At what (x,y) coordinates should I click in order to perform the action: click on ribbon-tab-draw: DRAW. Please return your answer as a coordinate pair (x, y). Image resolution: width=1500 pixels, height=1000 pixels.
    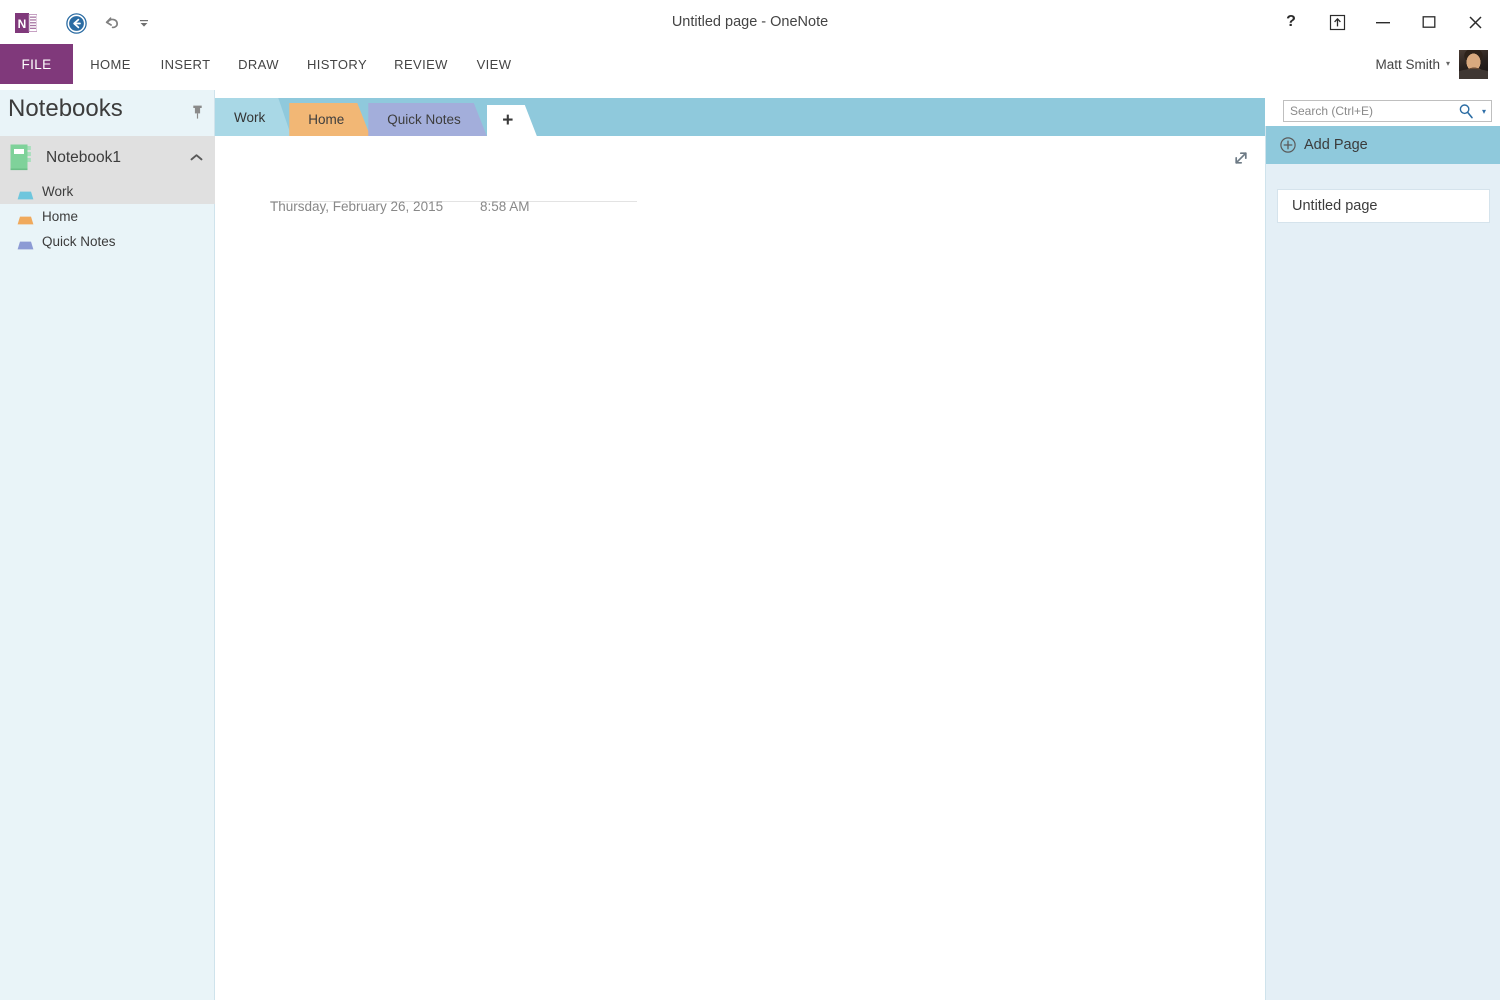
    Looking at the image, I should click on (258, 64).